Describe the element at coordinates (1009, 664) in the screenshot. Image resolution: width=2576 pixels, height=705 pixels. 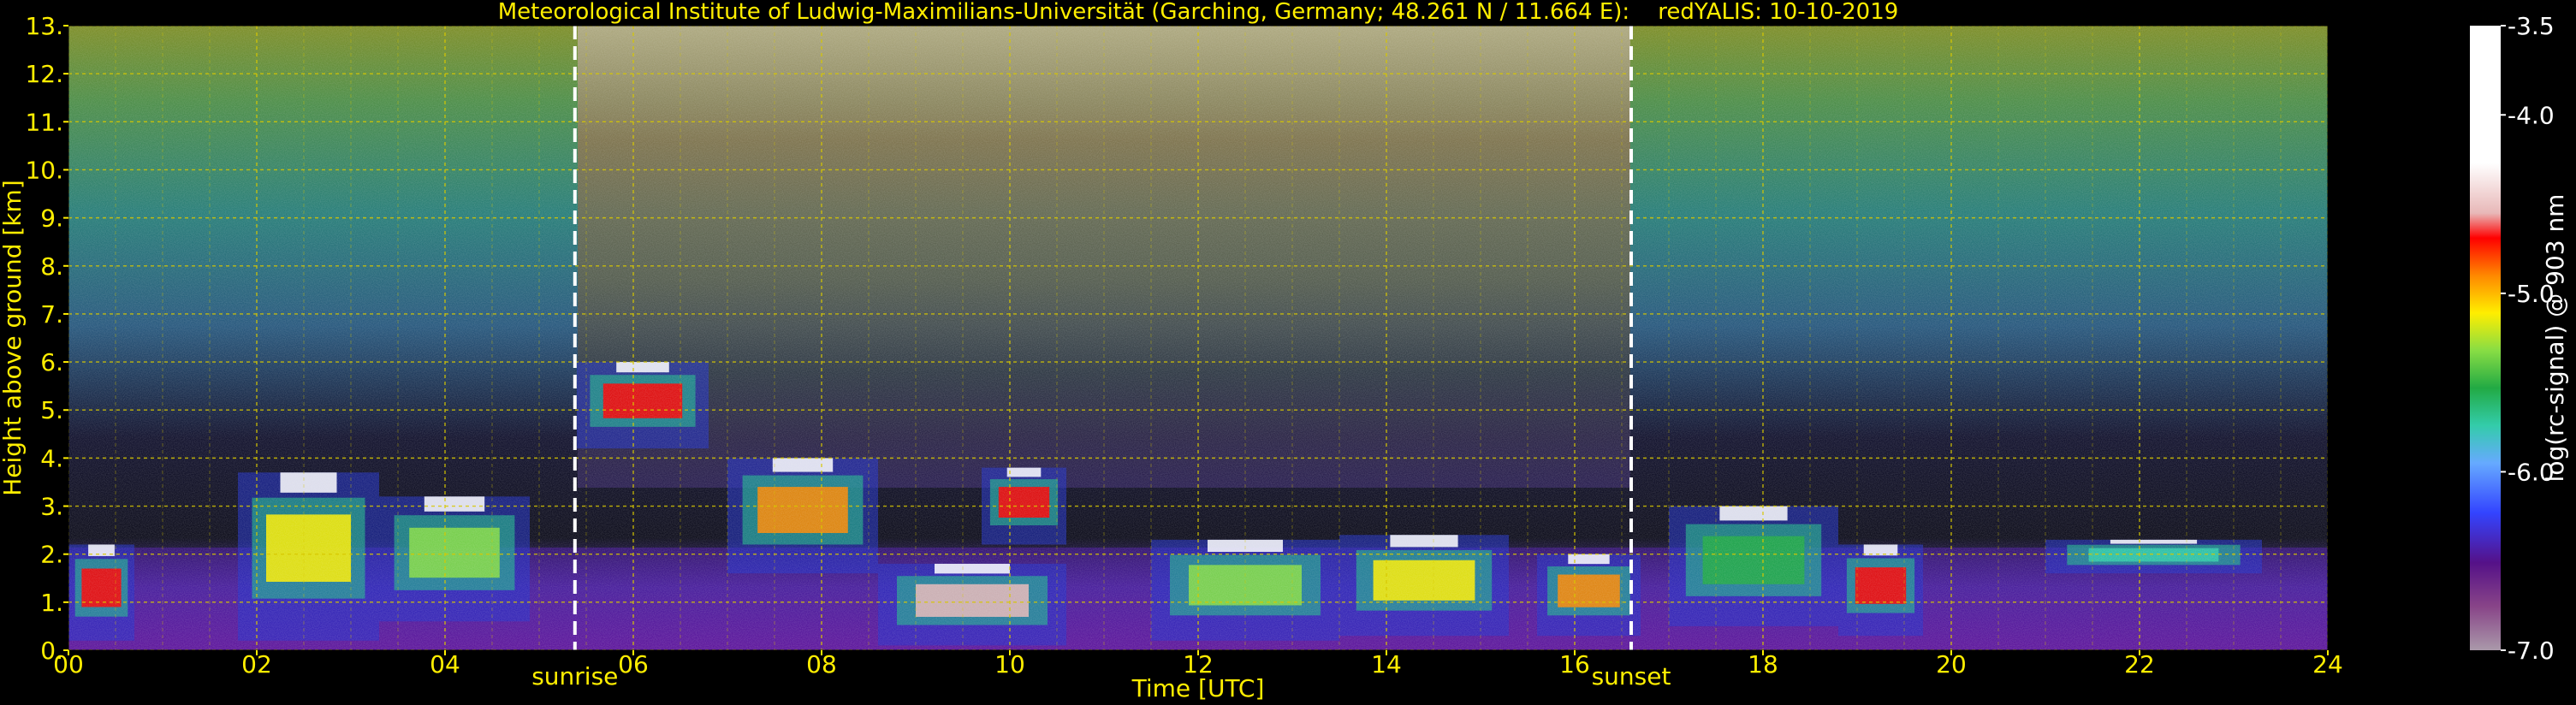
I see `x-tick-label: 10` at that location.